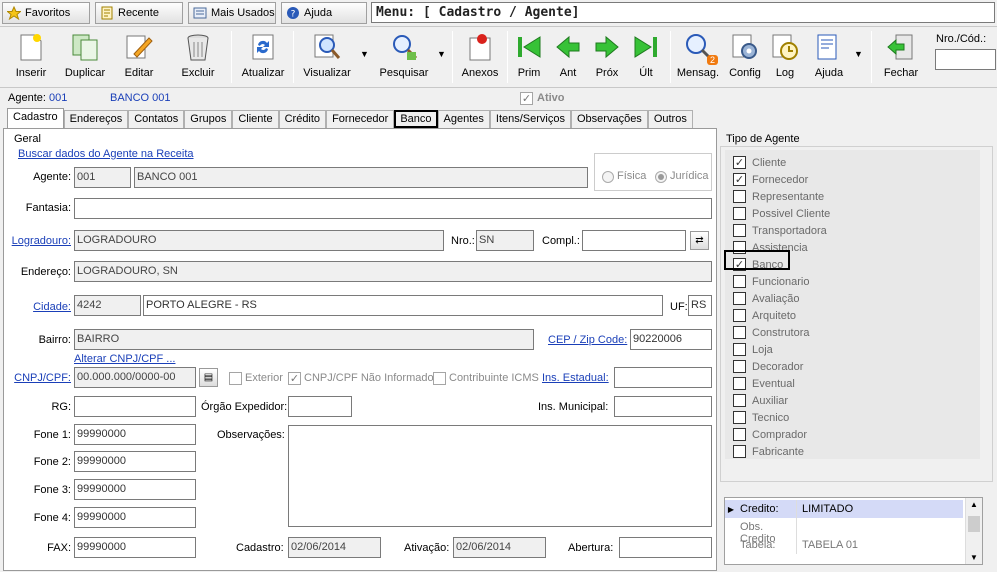 This screenshot has width=997, height=572. Describe the element at coordinates (844, 545) in the screenshot. I see `grid-row: Tabela: TABELA 01` at that location.